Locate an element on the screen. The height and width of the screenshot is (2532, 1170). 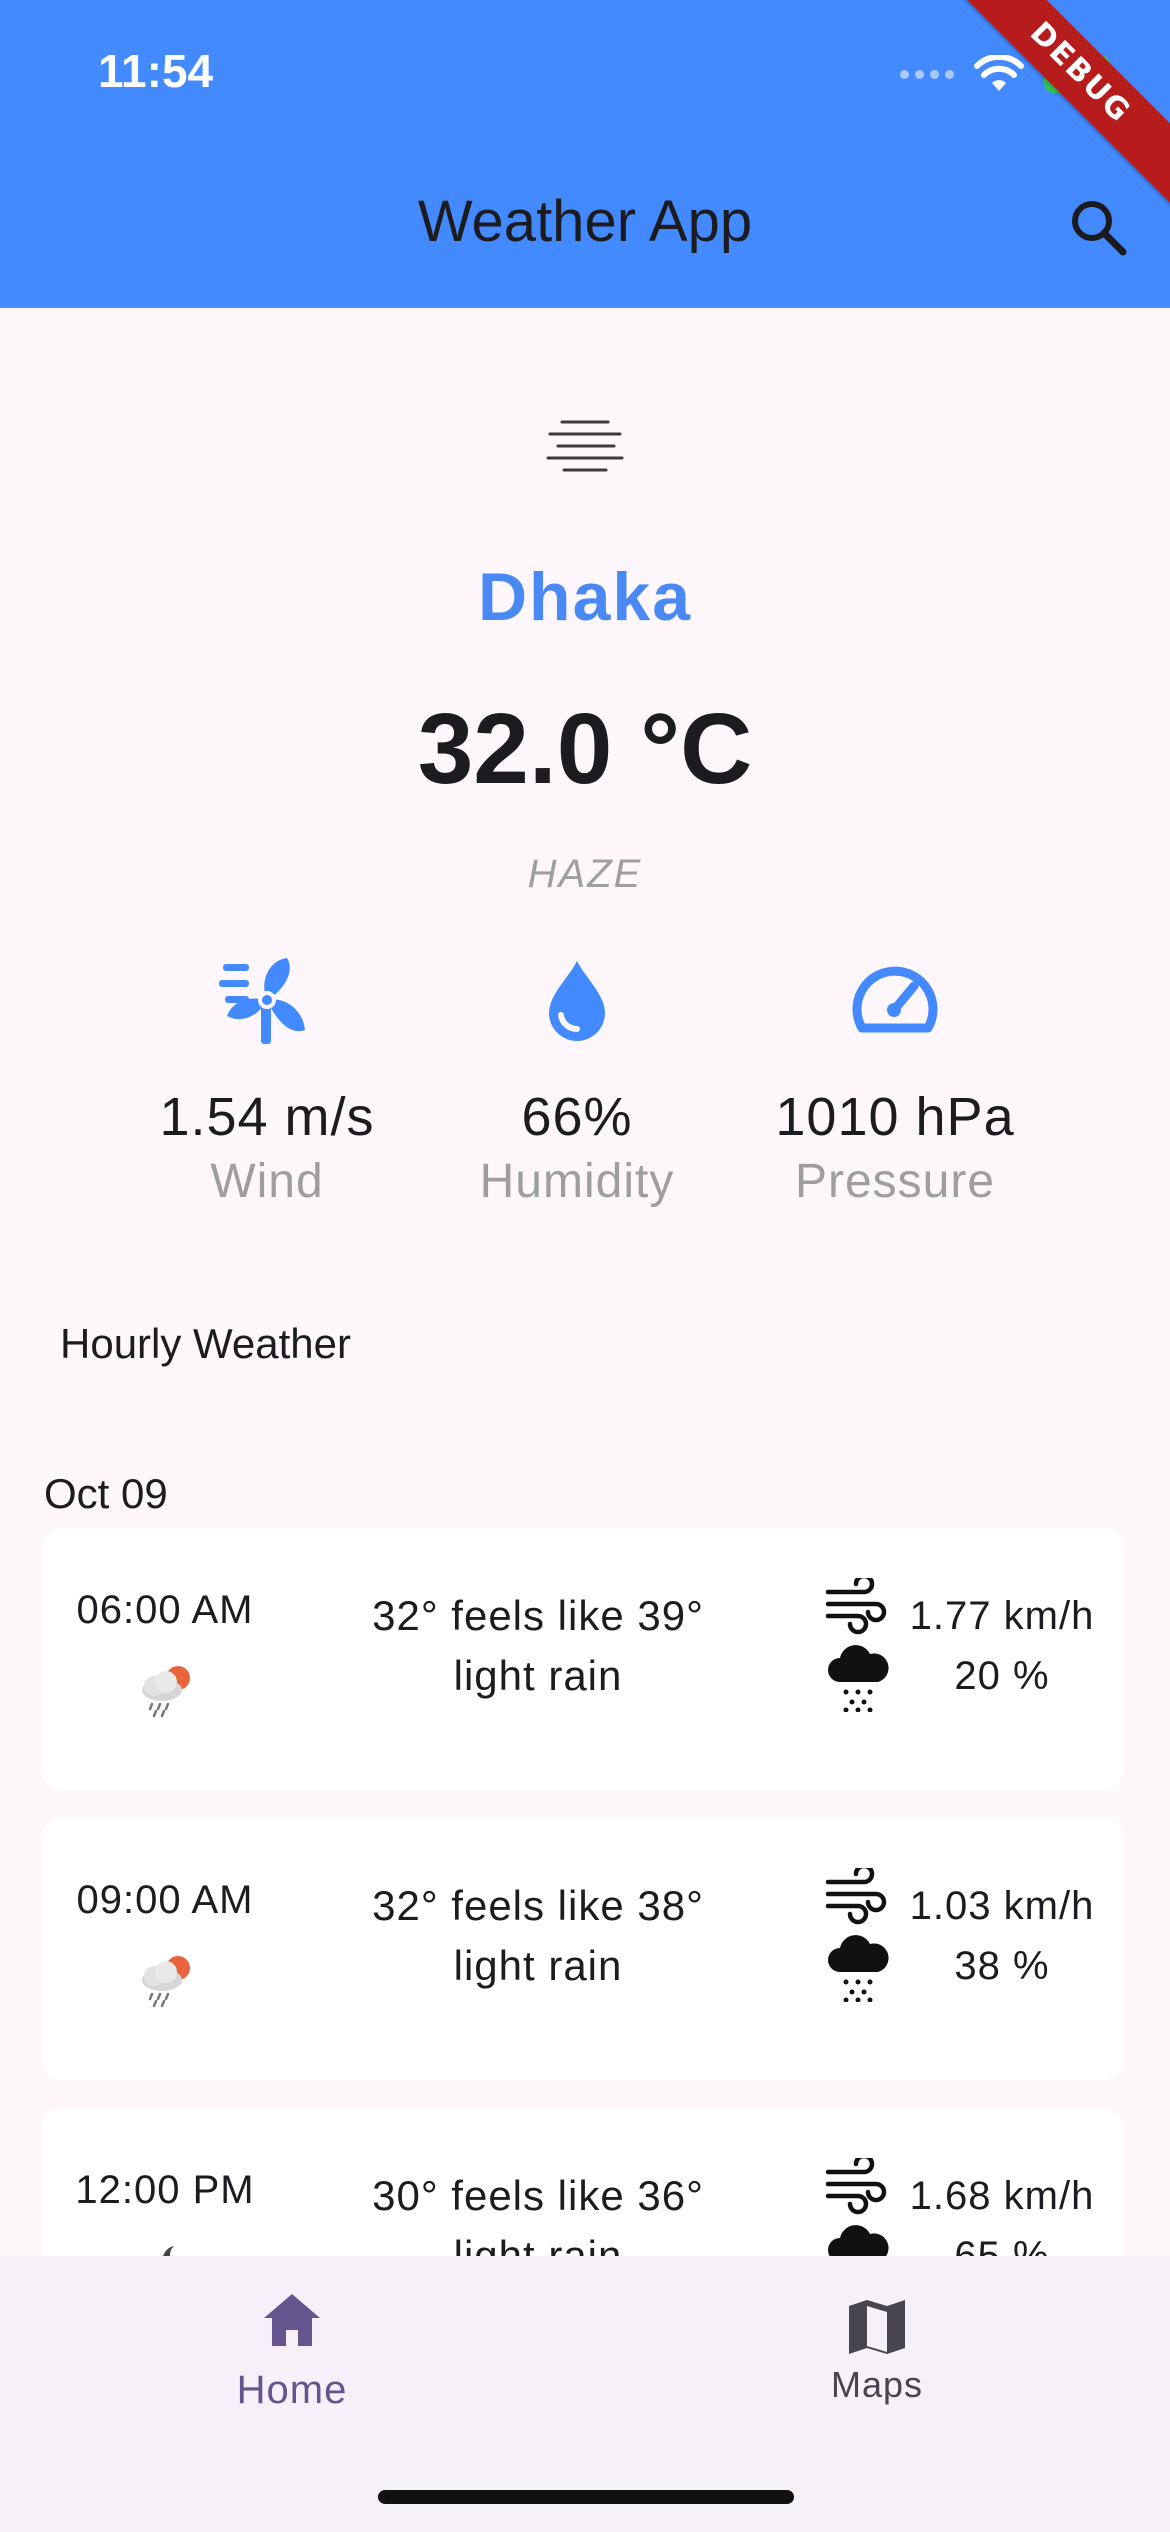
pressure-stat: 1010 hPa Pressure is located at coordinates (895, 1080).